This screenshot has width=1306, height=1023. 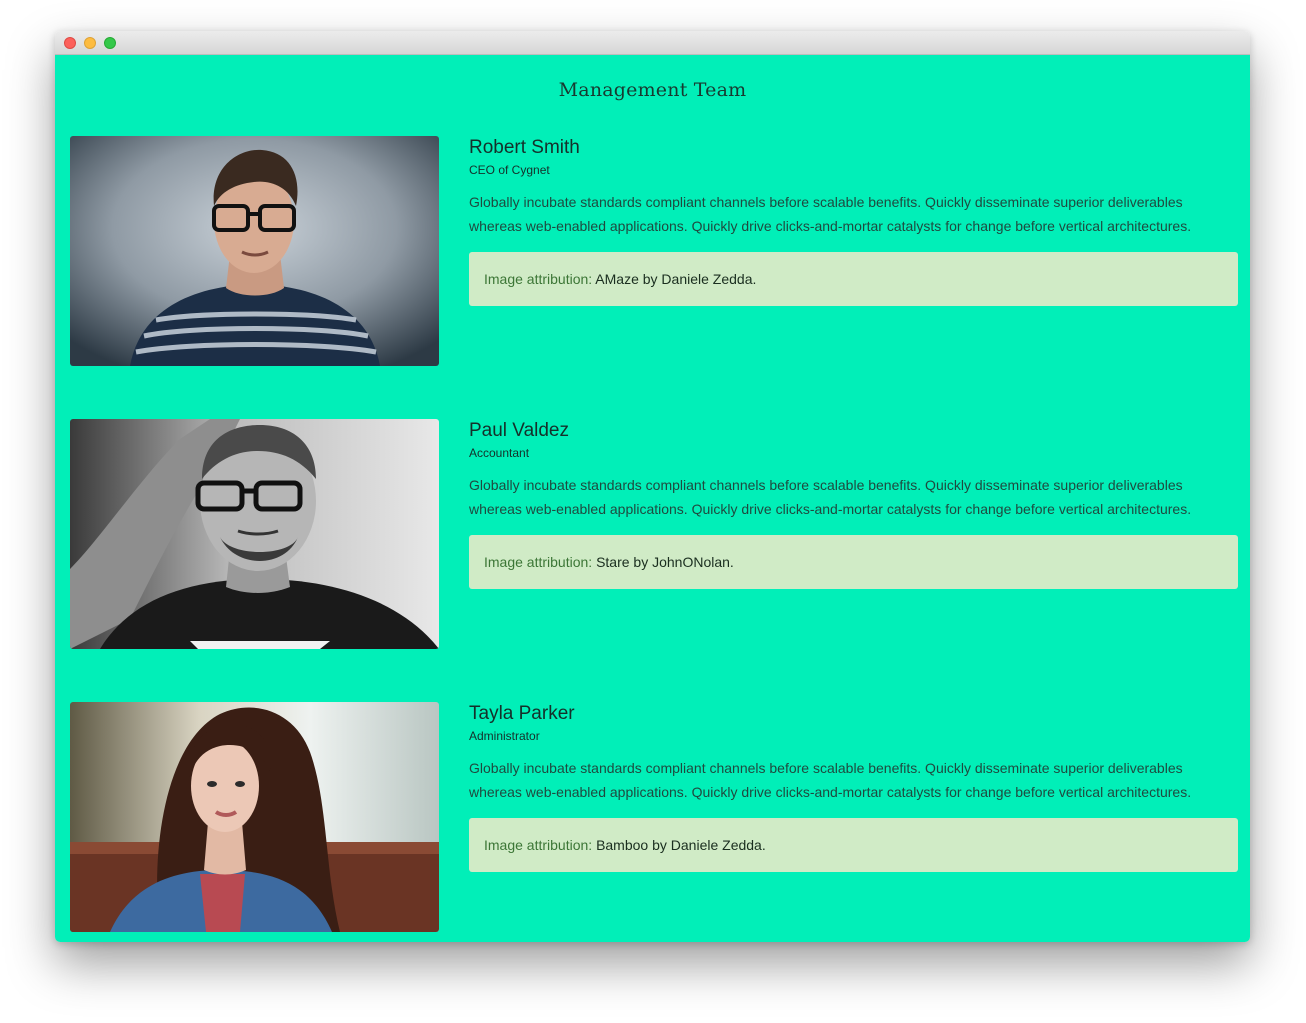 I want to click on member-role: Accountant, so click(x=499, y=453).